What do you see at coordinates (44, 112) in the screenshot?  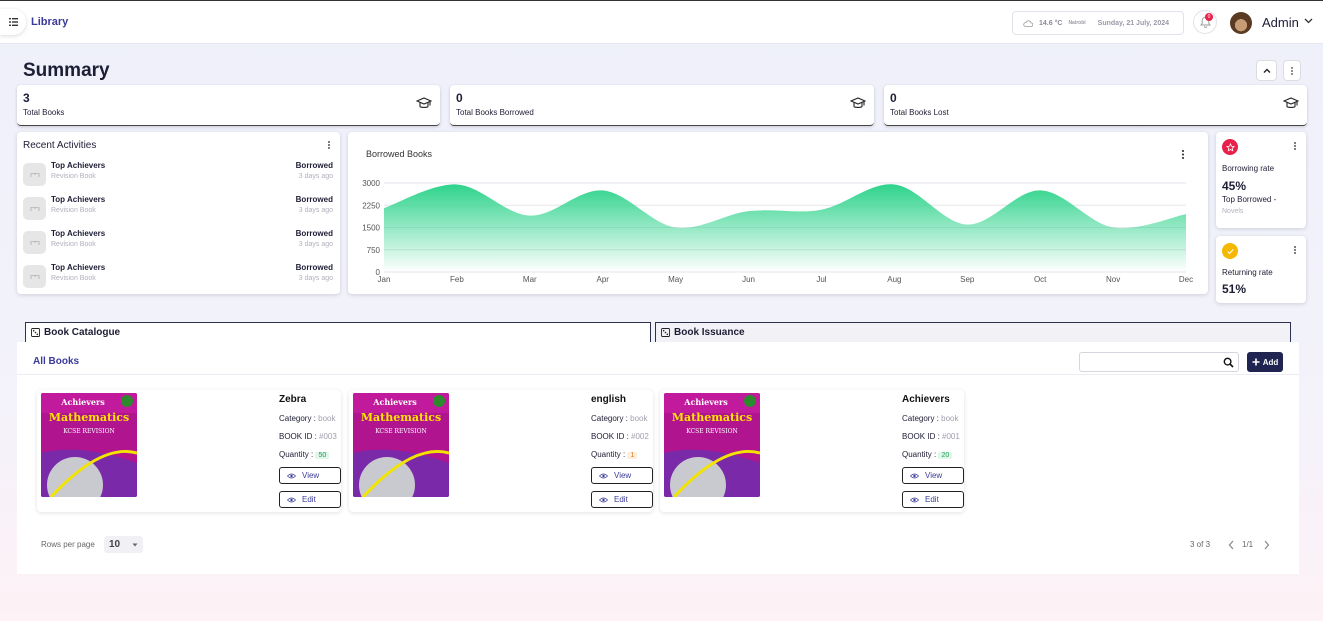 I see `stat-label: Total Books` at bounding box center [44, 112].